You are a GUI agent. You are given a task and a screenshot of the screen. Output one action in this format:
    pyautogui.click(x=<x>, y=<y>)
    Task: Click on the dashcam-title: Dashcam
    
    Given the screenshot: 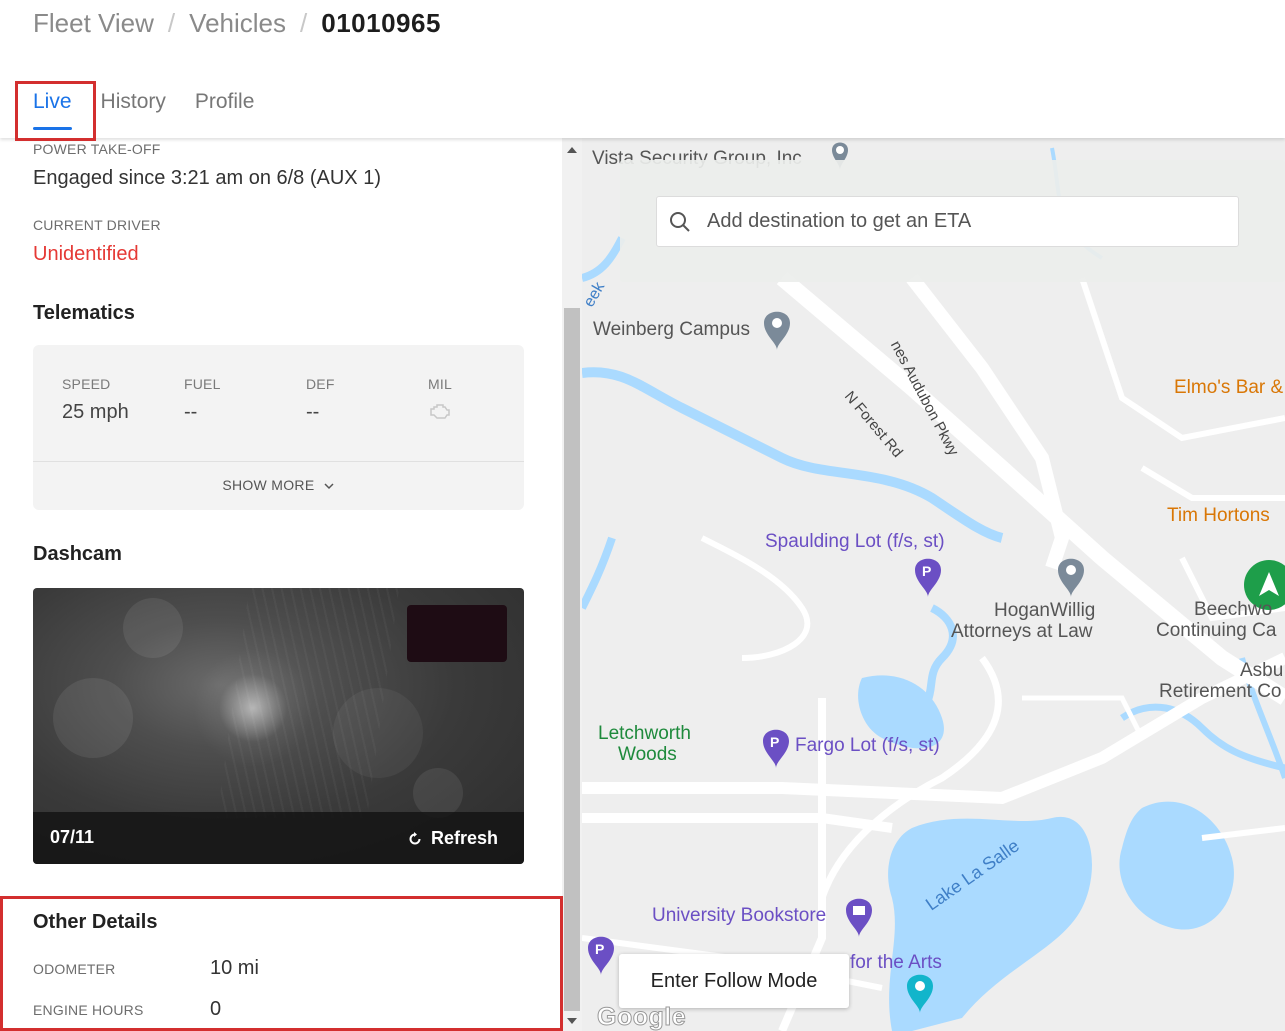 What is the action you would take?
    pyautogui.click(x=77, y=554)
    